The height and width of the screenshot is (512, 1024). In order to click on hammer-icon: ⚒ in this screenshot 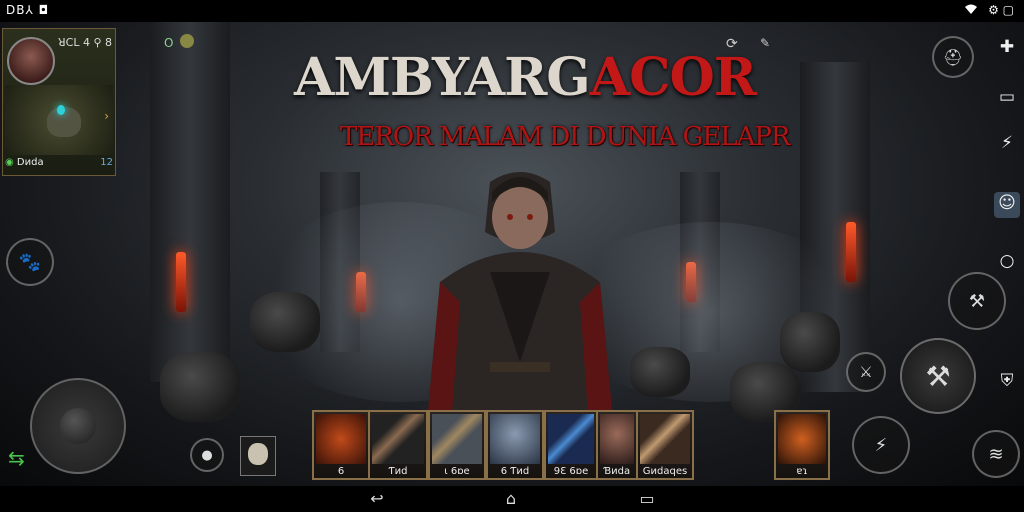, I will do `click(938, 376)`.